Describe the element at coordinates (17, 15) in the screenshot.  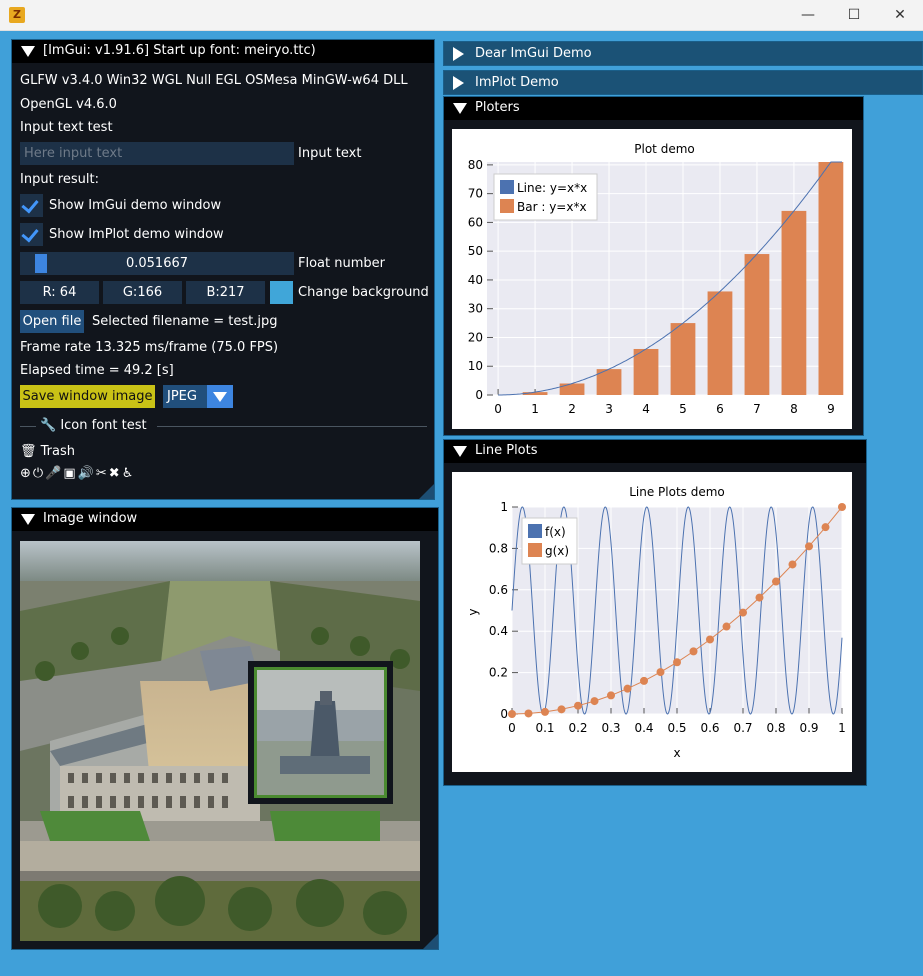
I see `app-icon: Z` at that location.